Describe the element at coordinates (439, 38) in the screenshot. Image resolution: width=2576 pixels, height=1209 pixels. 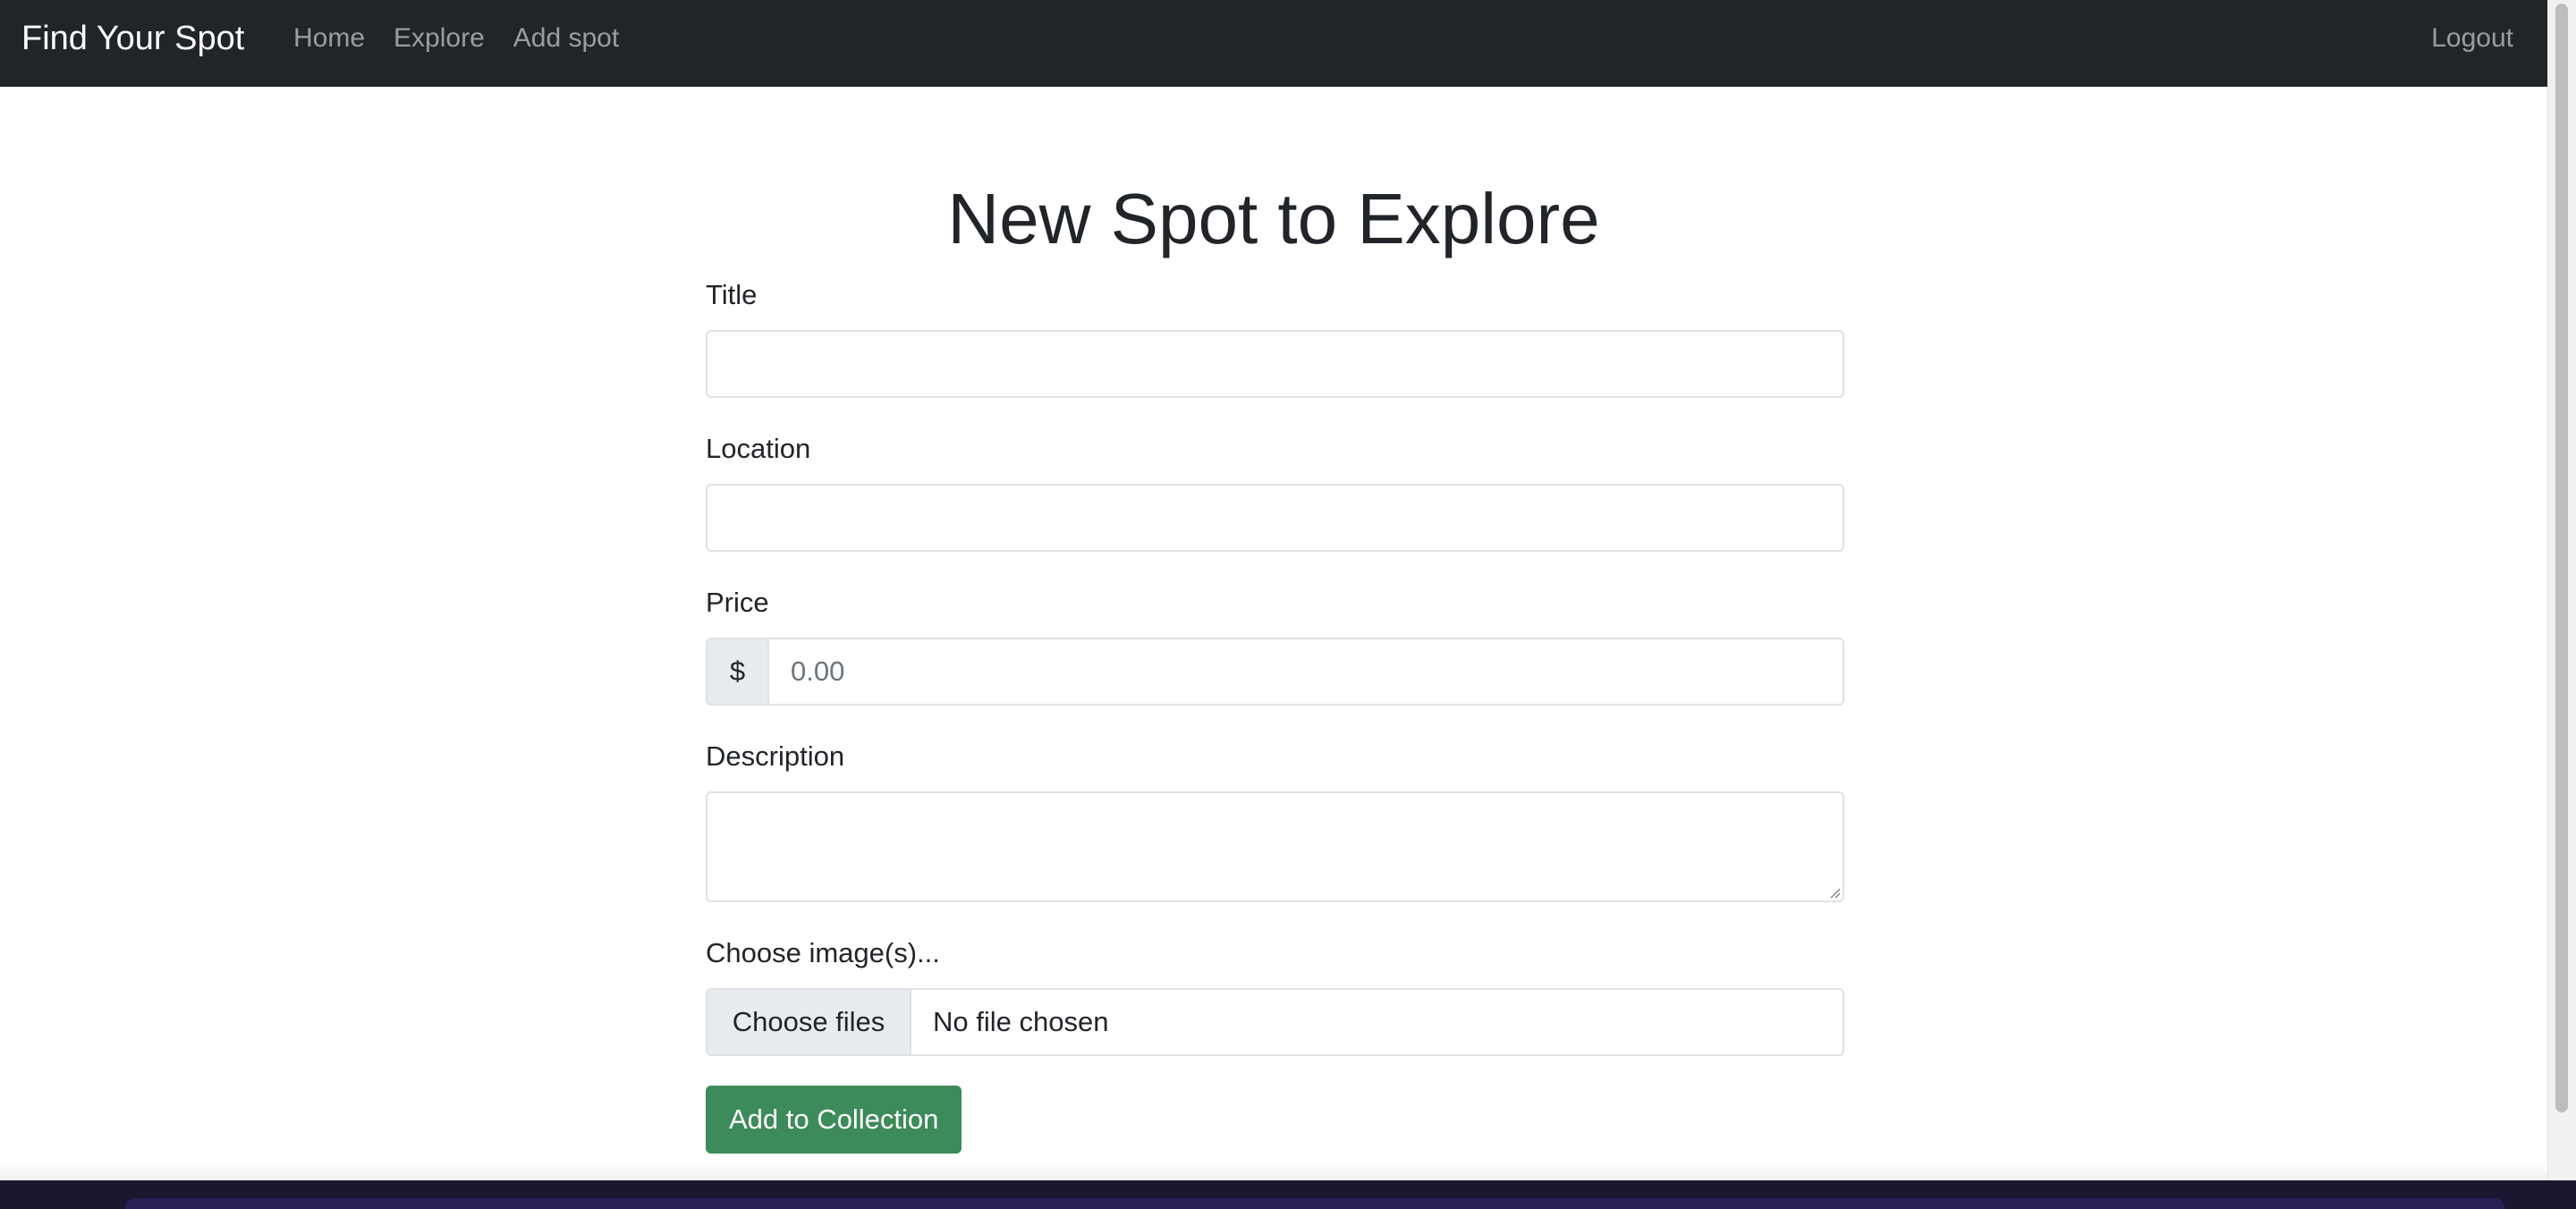
I see `nav-link-explore: Explore` at that location.